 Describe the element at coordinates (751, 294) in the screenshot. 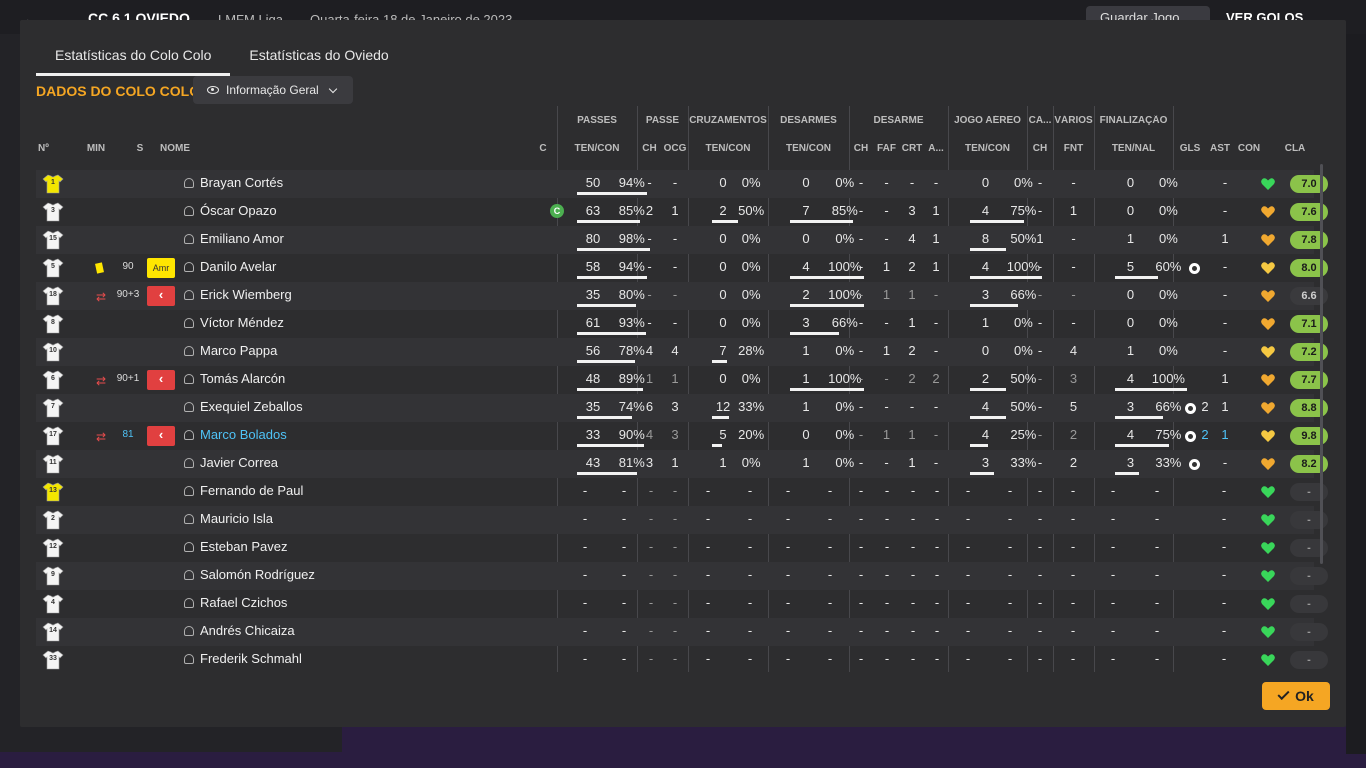

I see `crosses-stat-pct: 0%` at that location.